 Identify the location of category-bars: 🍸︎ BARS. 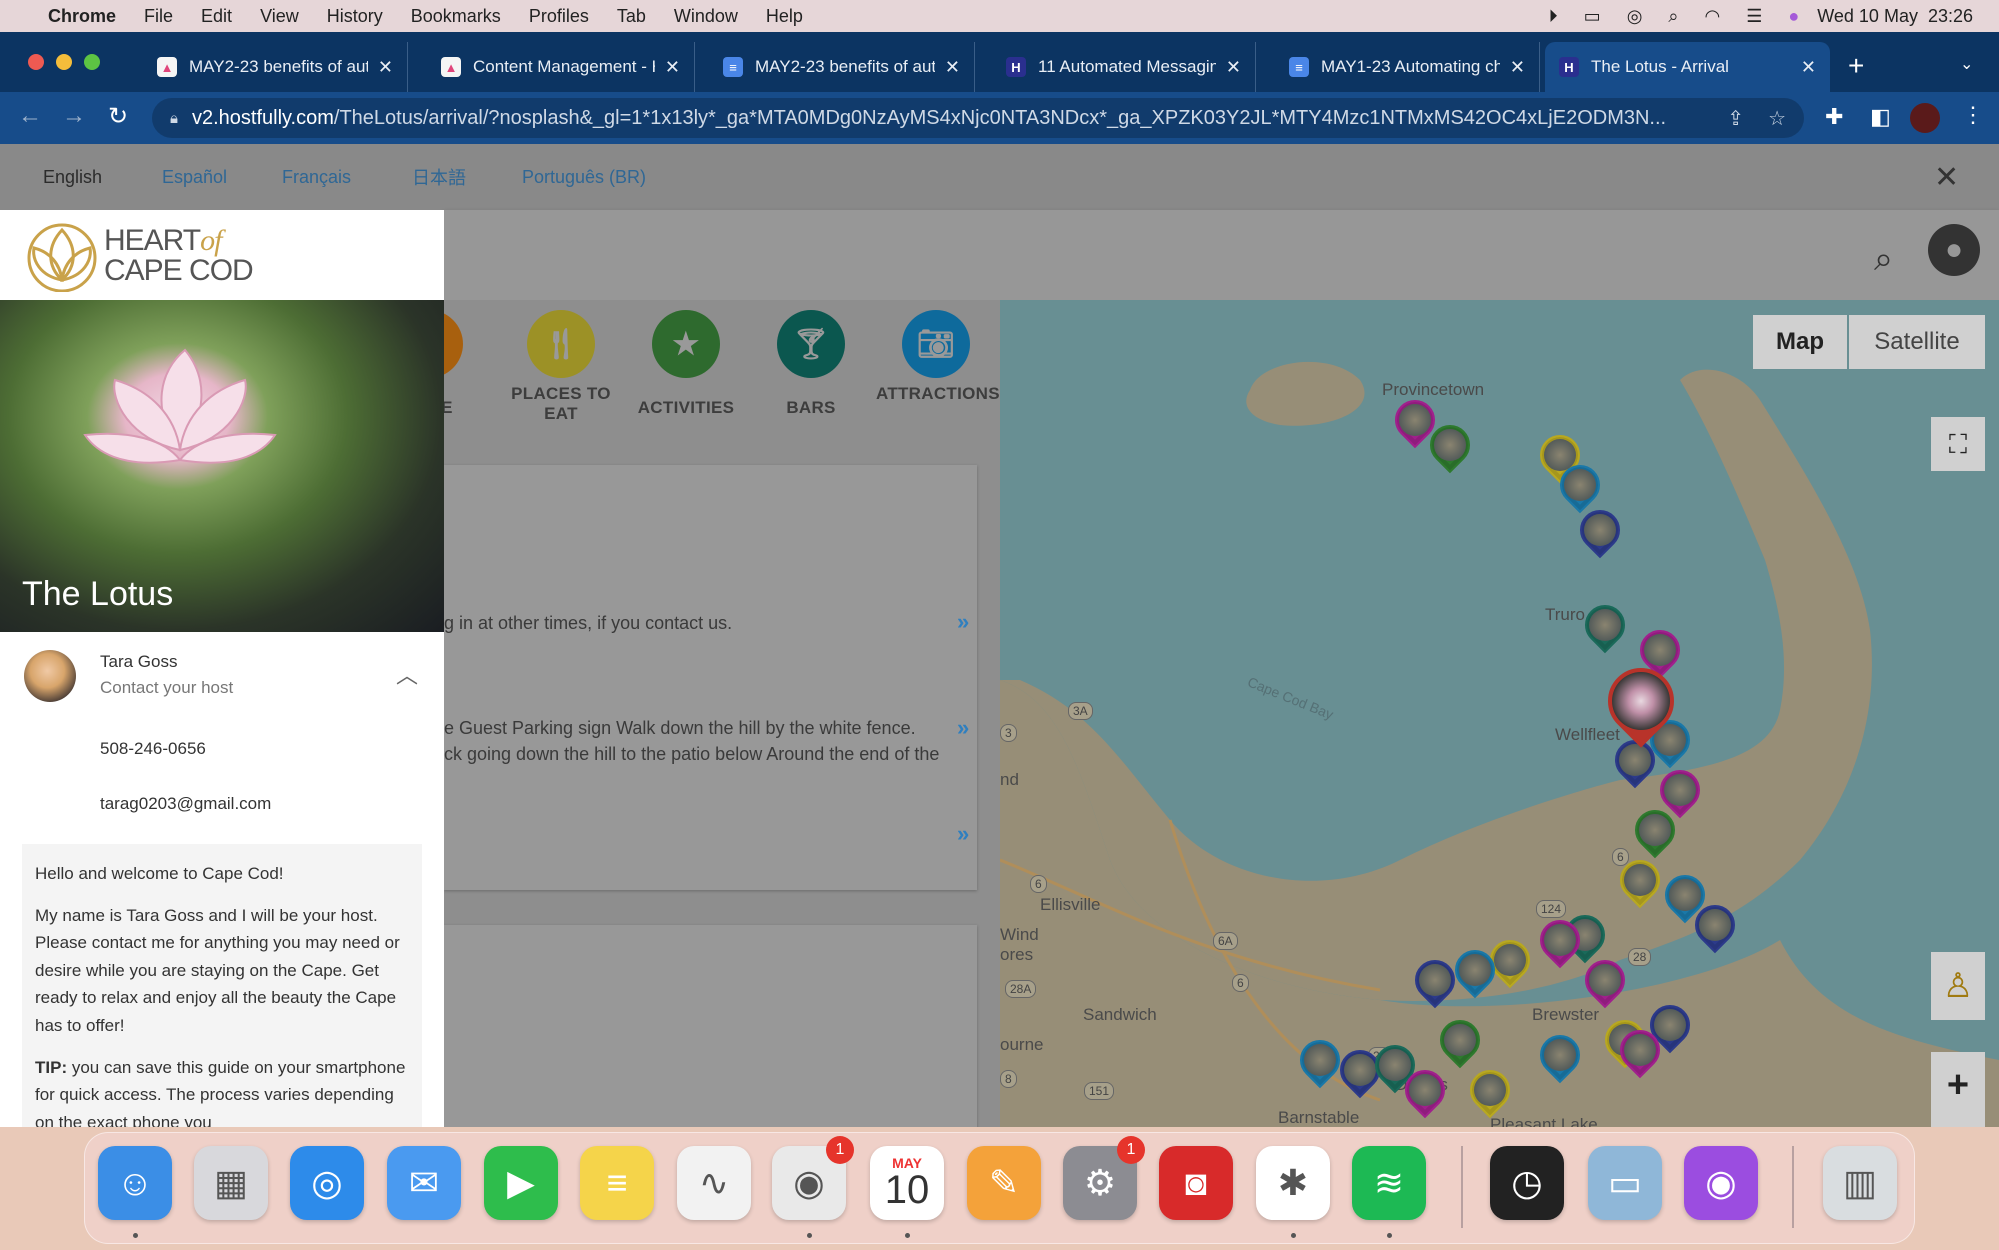
(811, 364).